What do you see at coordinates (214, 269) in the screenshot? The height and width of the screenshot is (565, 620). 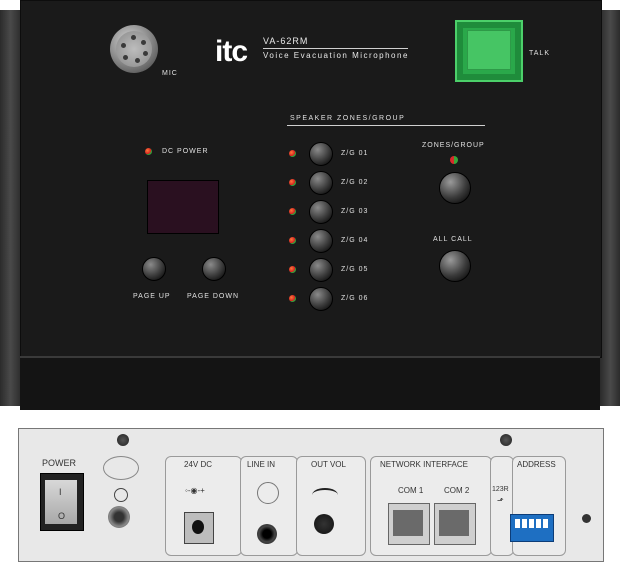 I see `page-down-button` at bounding box center [214, 269].